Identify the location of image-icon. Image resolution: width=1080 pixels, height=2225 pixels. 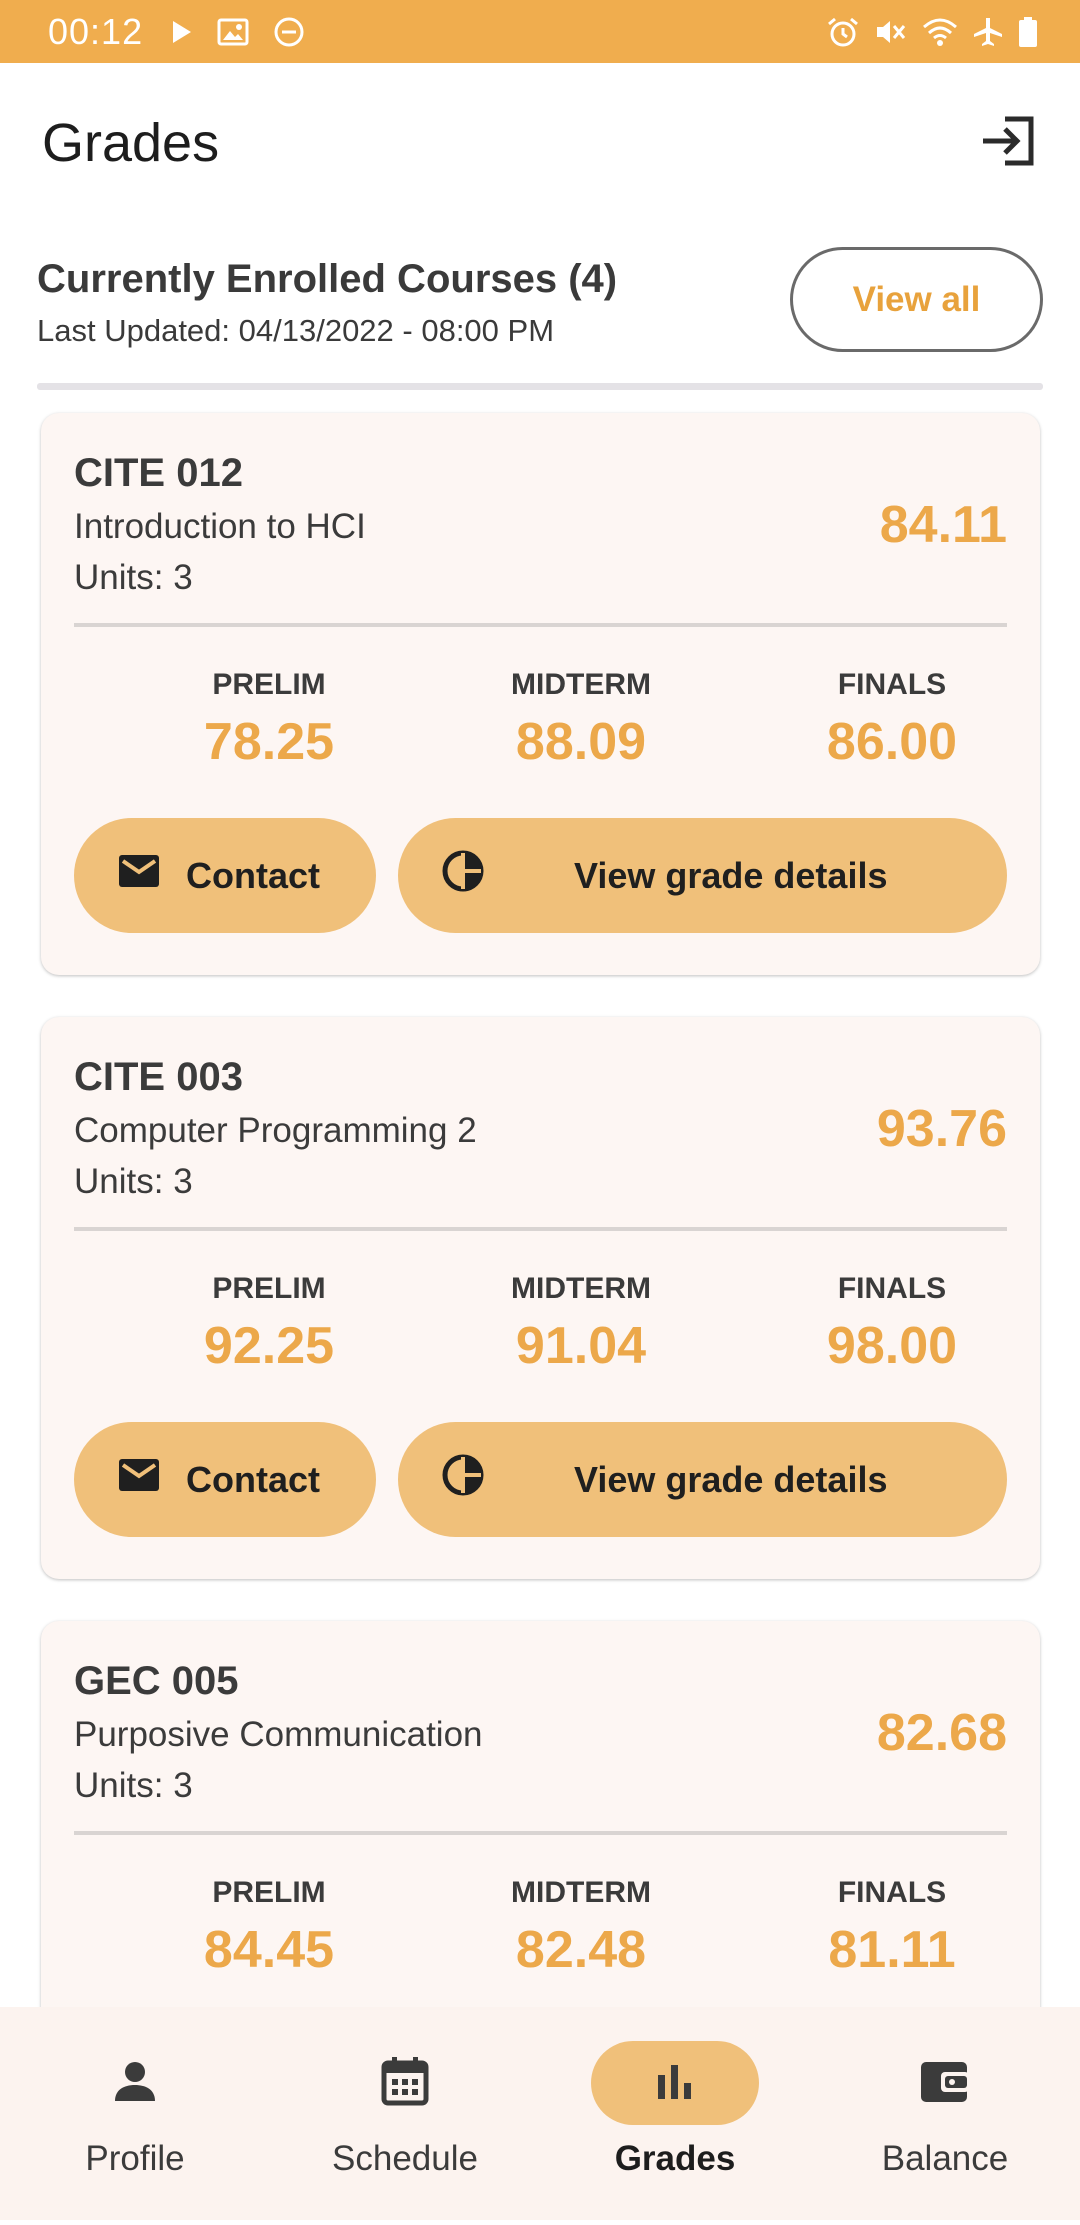
(233, 32).